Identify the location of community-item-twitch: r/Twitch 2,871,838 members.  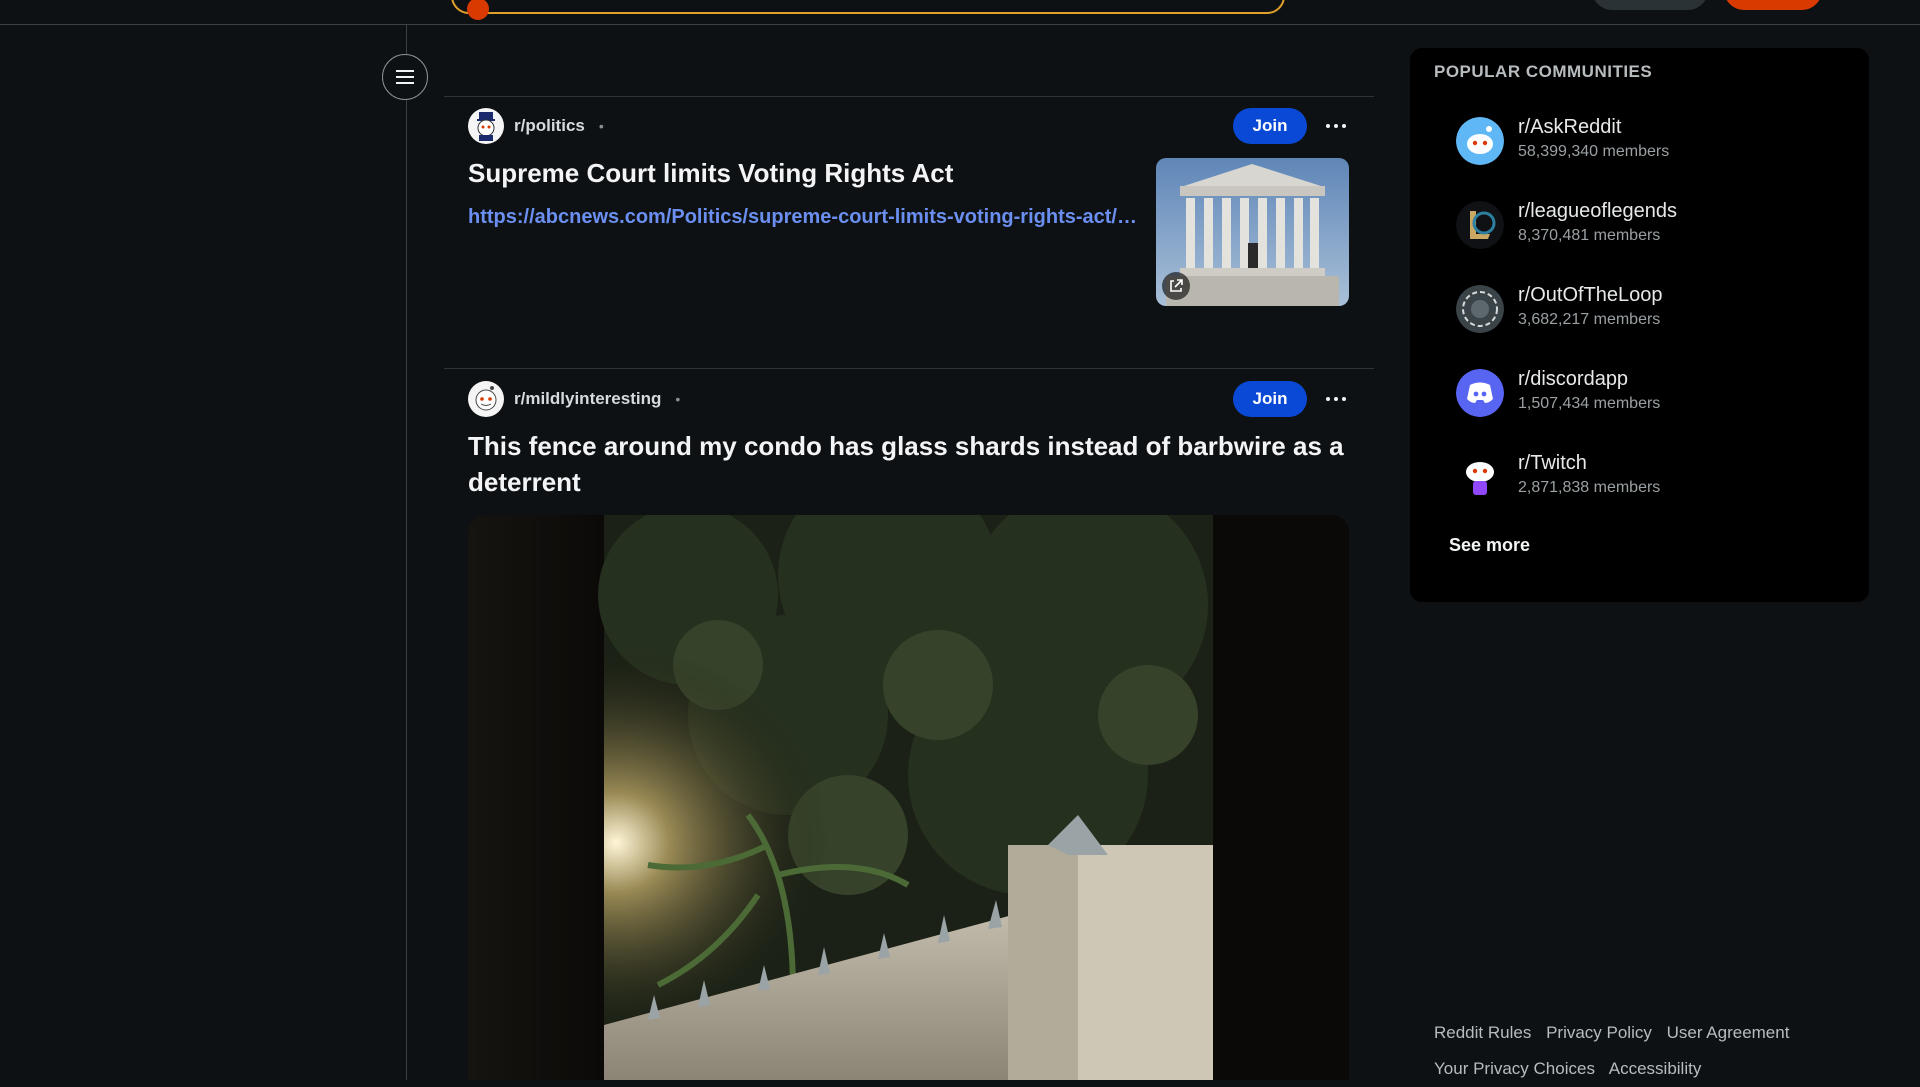
(1646, 476).